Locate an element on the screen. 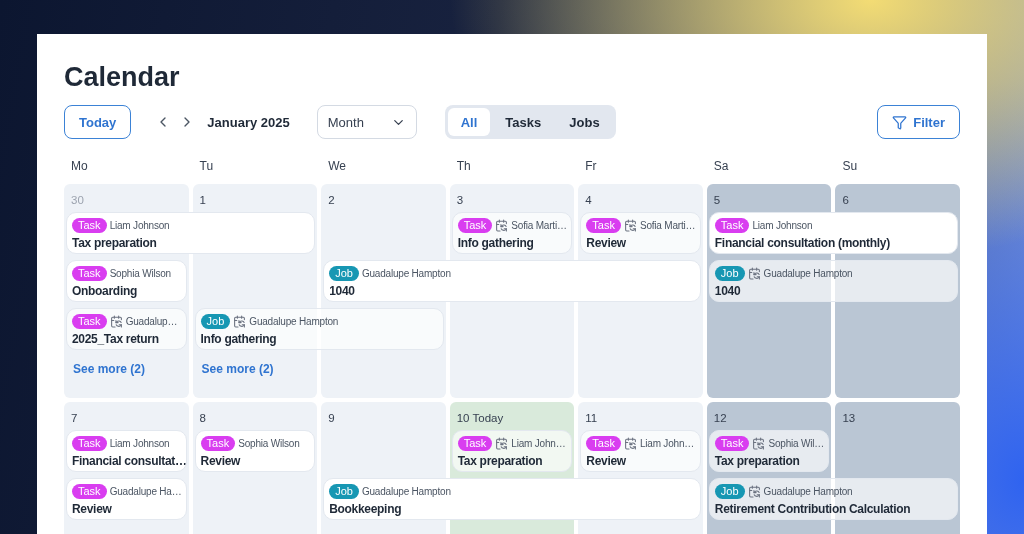 The image size is (1024, 534). weekday-label: Th is located at coordinates (463, 166).